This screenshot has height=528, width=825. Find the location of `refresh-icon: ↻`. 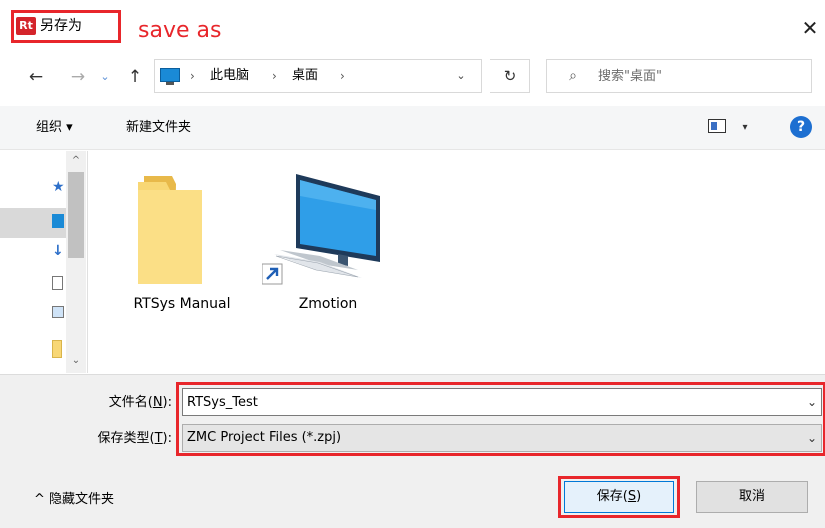

refresh-icon: ↻ is located at coordinates (510, 76).